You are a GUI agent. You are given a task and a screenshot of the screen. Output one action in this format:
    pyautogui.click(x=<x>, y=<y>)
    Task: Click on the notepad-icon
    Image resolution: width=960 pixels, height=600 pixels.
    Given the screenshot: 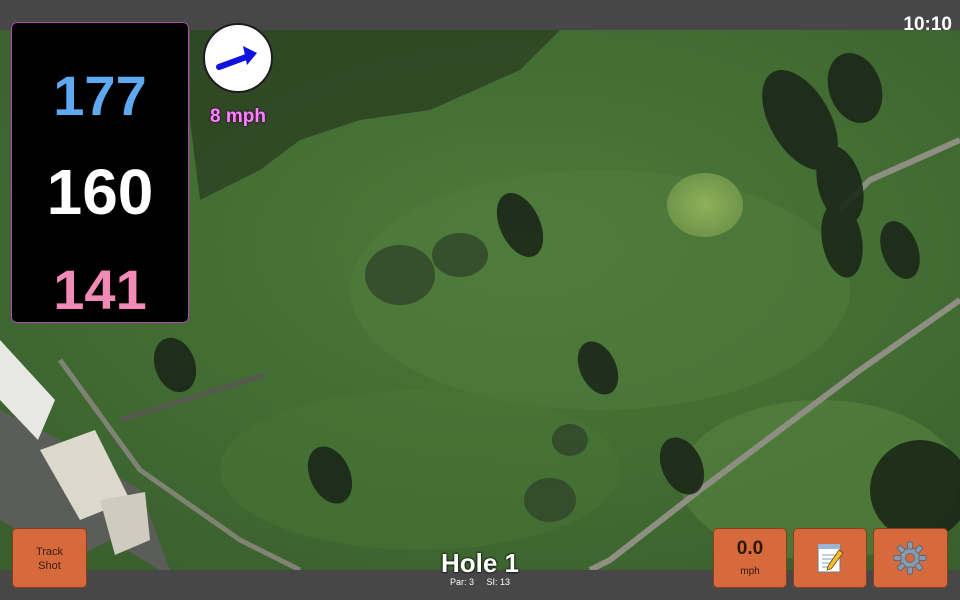 What is the action you would take?
    pyautogui.click(x=830, y=558)
    